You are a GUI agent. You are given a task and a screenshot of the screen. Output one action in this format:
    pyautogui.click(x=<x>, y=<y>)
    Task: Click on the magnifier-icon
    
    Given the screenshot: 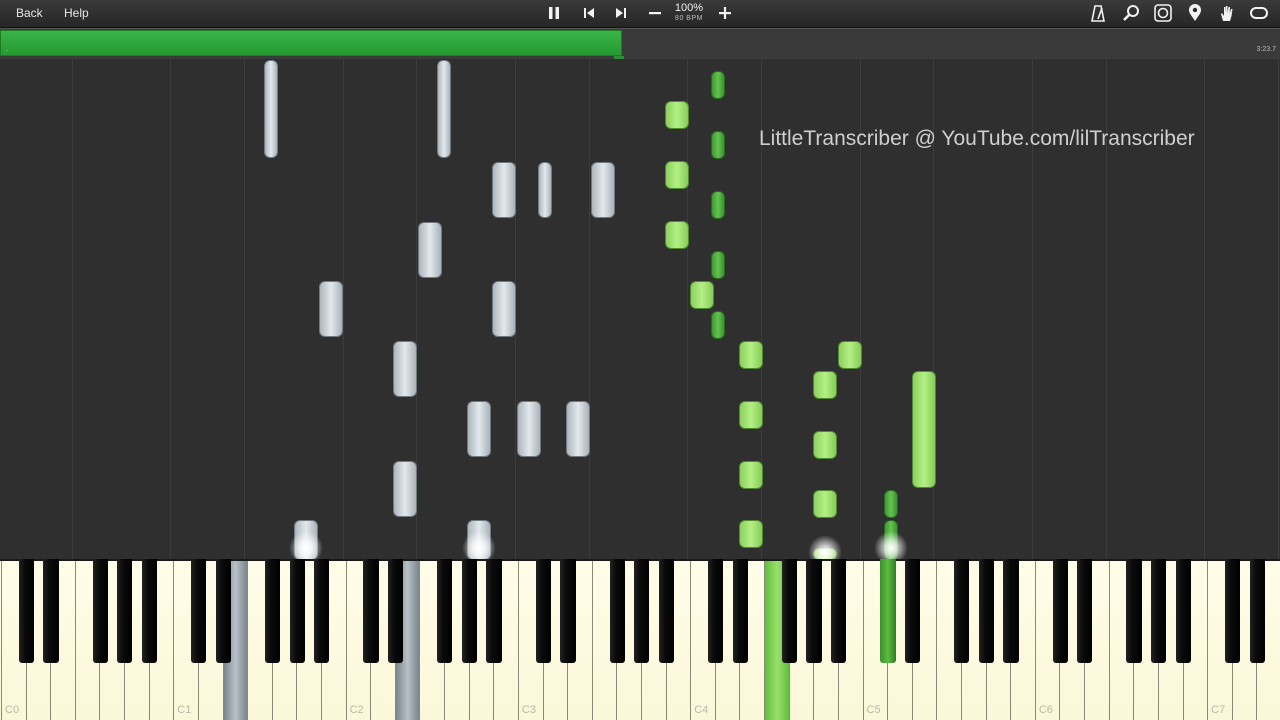 What is the action you would take?
    pyautogui.click(x=1131, y=13)
    